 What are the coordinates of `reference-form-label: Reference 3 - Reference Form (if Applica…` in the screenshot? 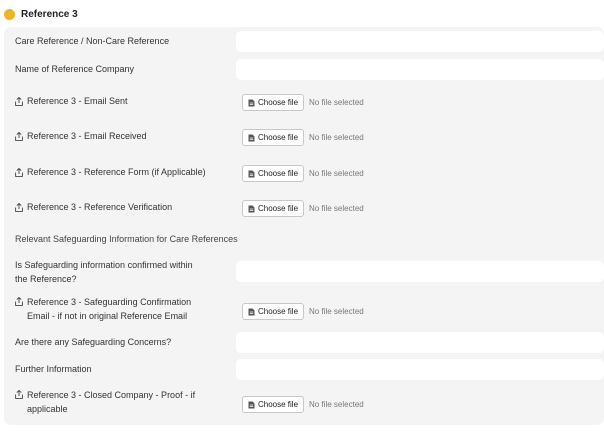 It's located at (110, 172).